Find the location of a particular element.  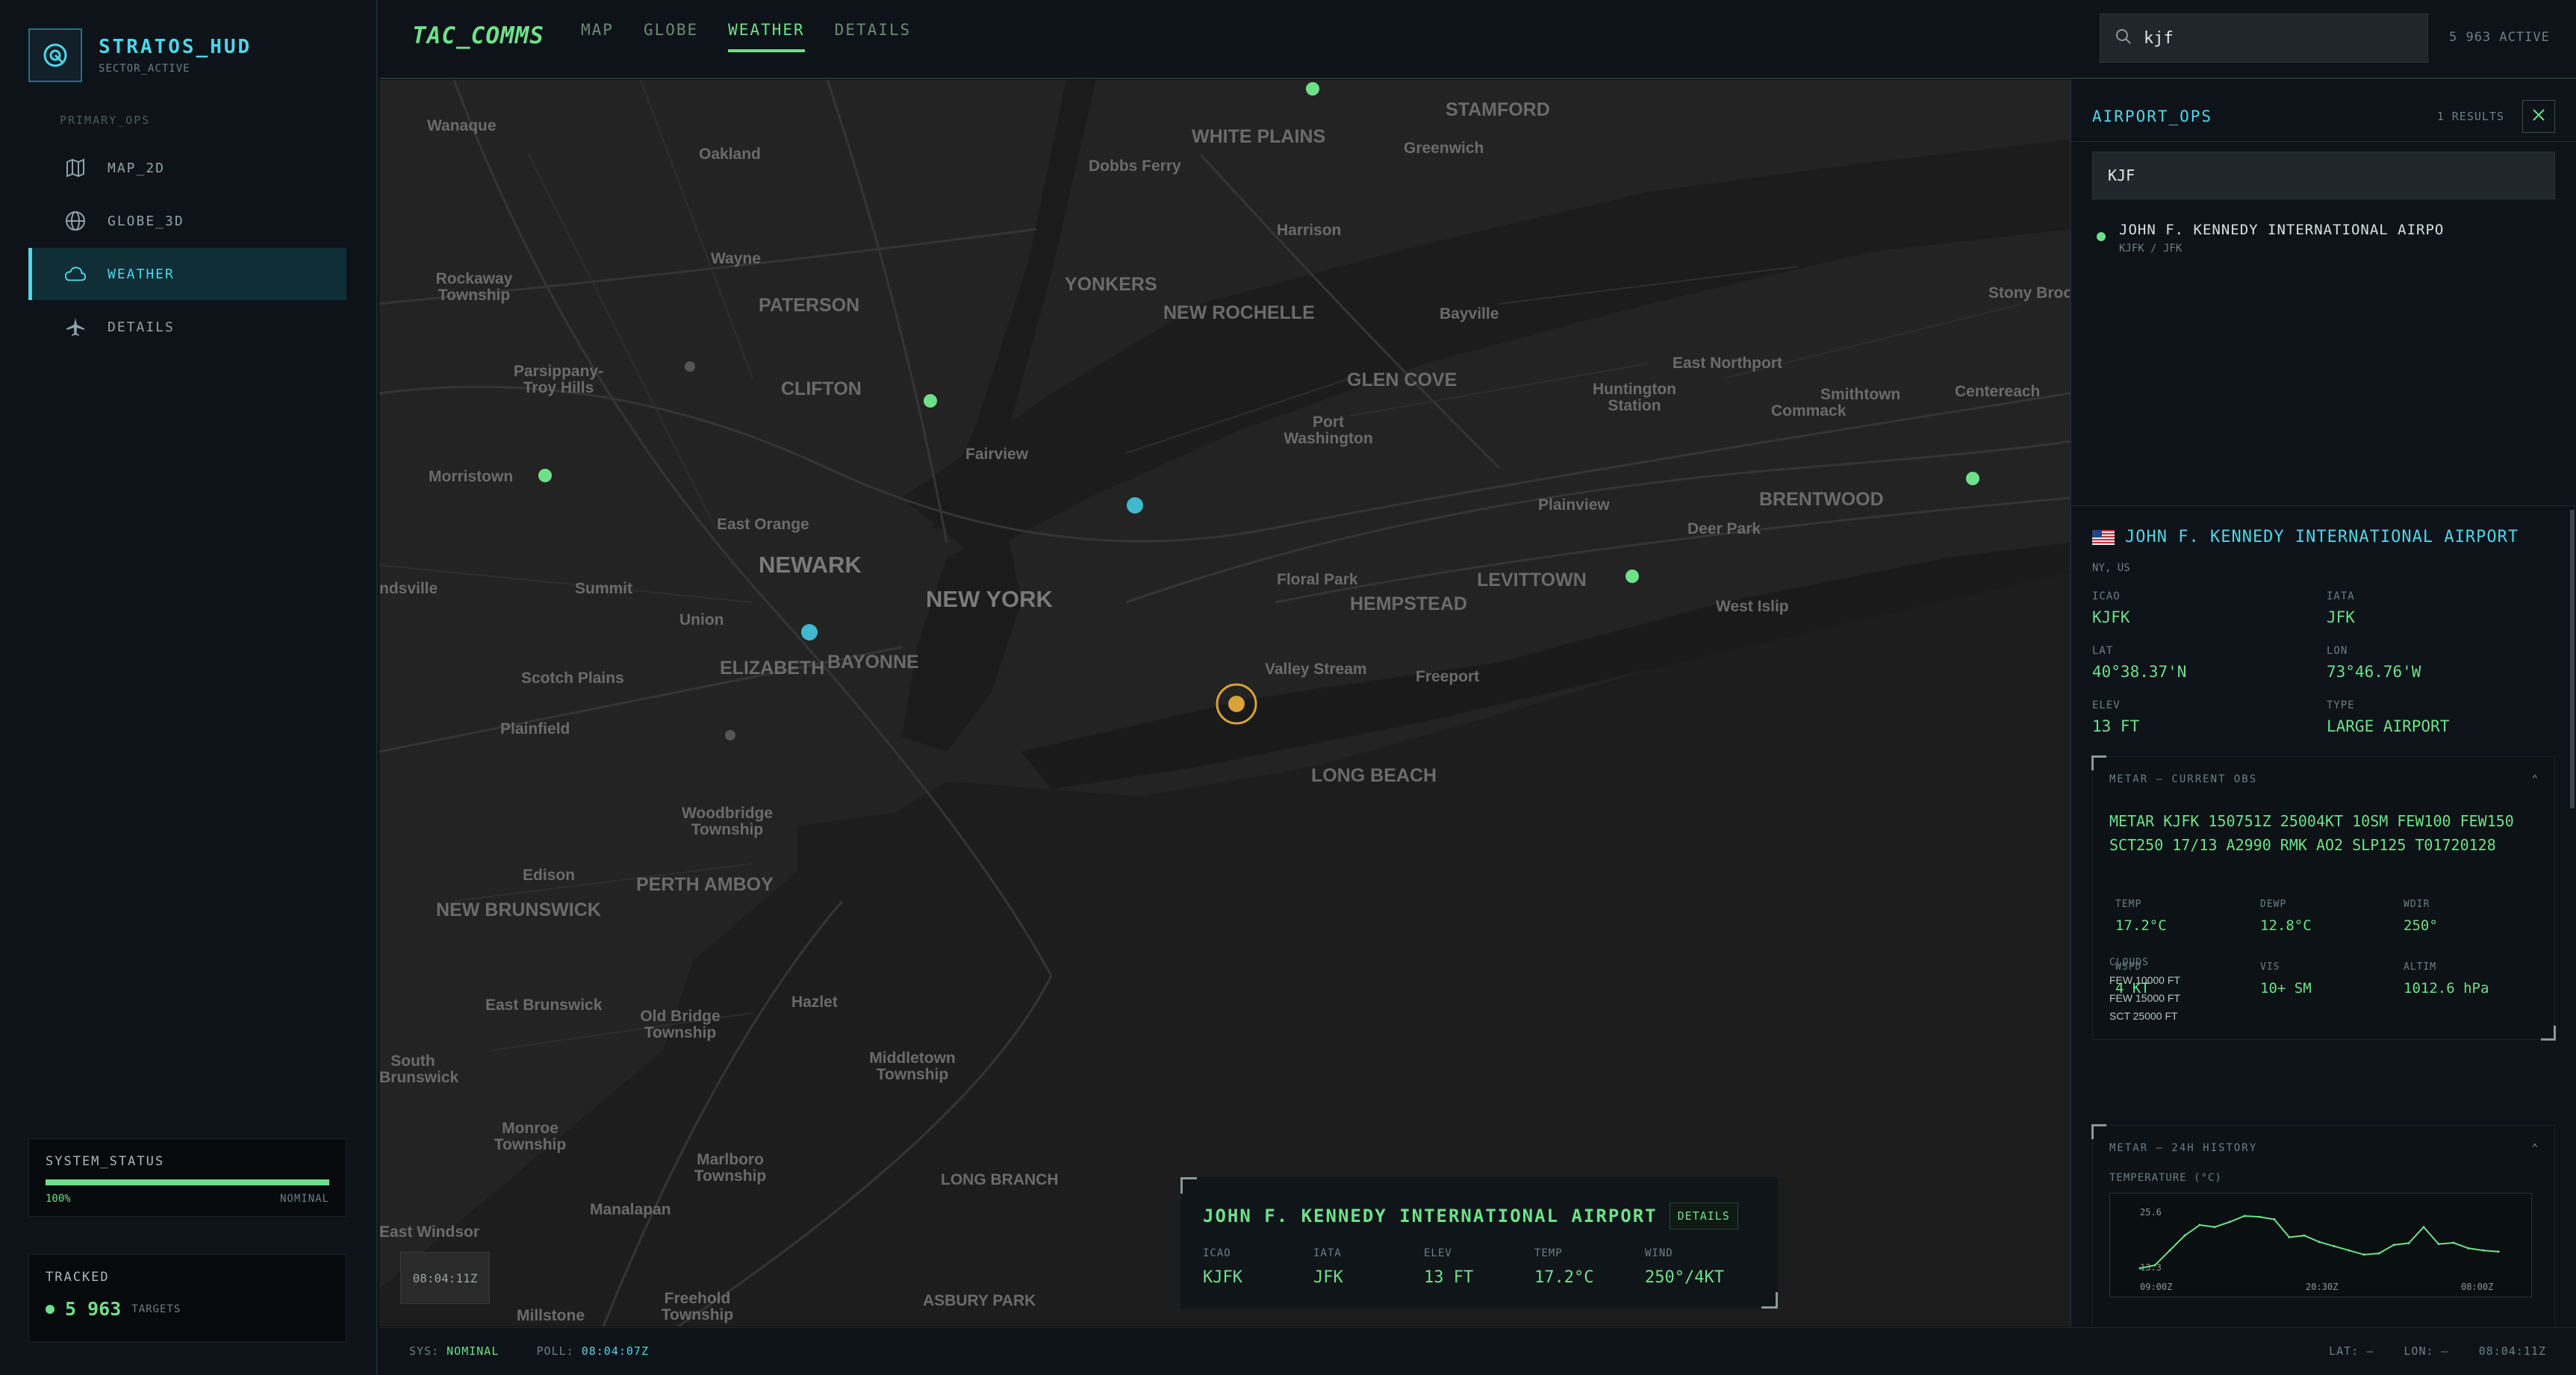

sidebar-item-weather: WEATHER is located at coordinates (187, 274).